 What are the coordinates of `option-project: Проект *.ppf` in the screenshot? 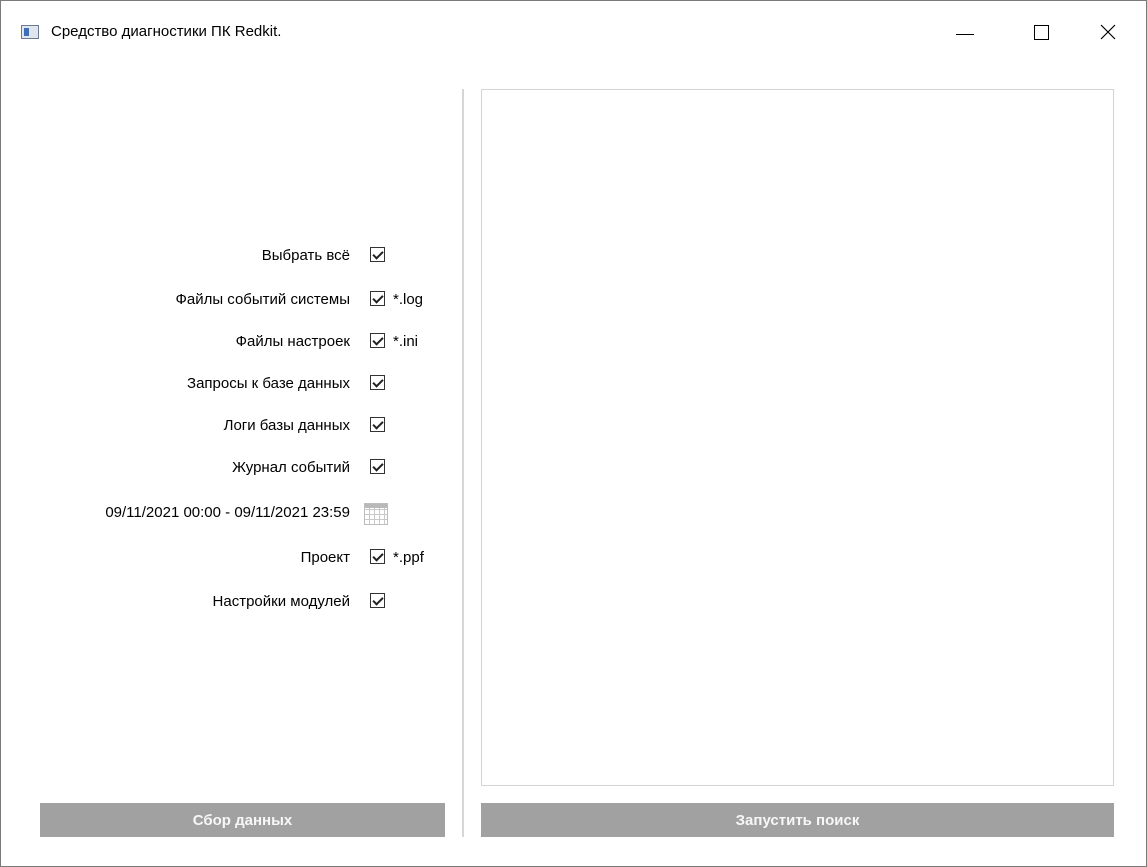 It's located at (231, 559).